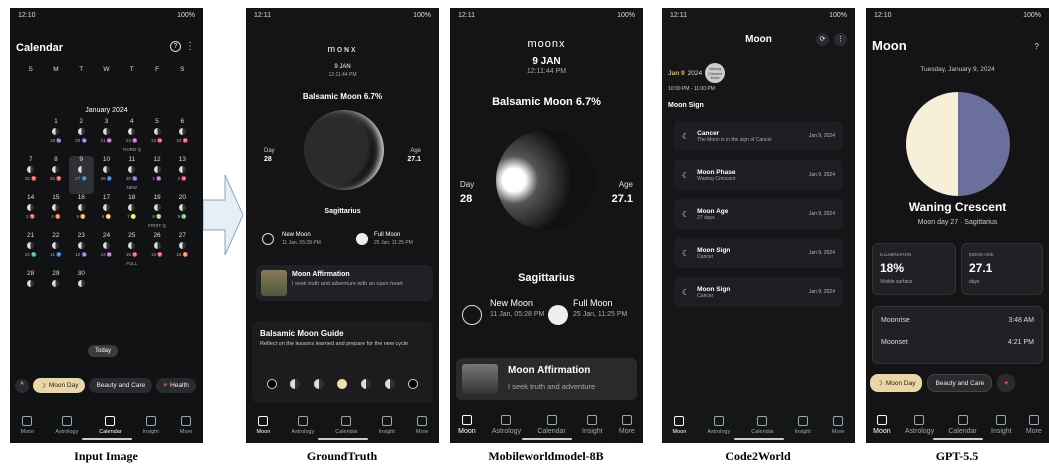 This screenshot has width=1049, height=465. I want to click on calendar-day: 20 9 ♎, so click(182, 213).